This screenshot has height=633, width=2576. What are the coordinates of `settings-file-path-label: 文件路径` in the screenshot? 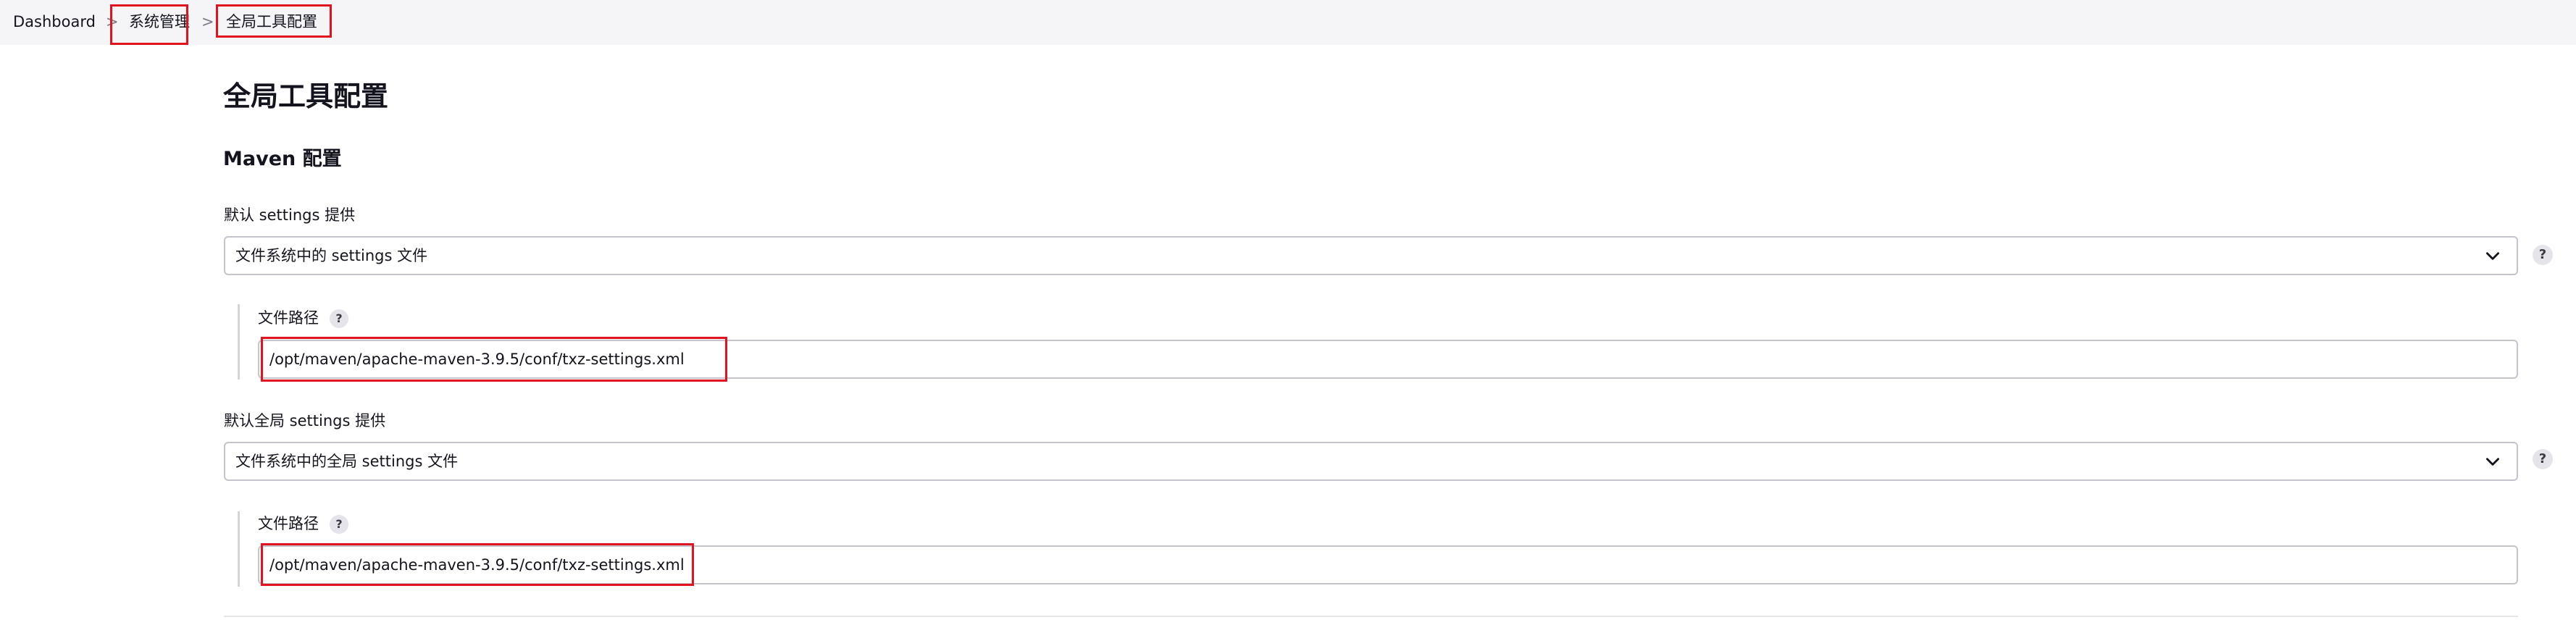 It's located at (288, 318).